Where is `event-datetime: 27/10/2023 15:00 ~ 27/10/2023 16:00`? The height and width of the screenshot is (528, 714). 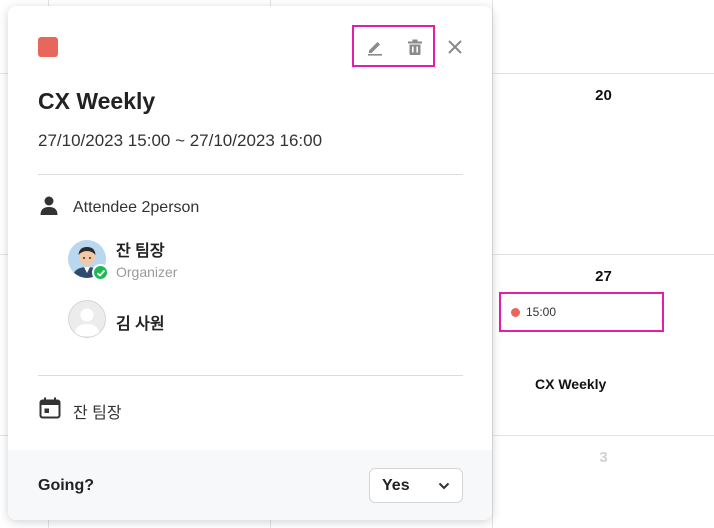 event-datetime: 27/10/2023 15:00 ~ 27/10/2023 16:00 is located at coordinates (180, 140).